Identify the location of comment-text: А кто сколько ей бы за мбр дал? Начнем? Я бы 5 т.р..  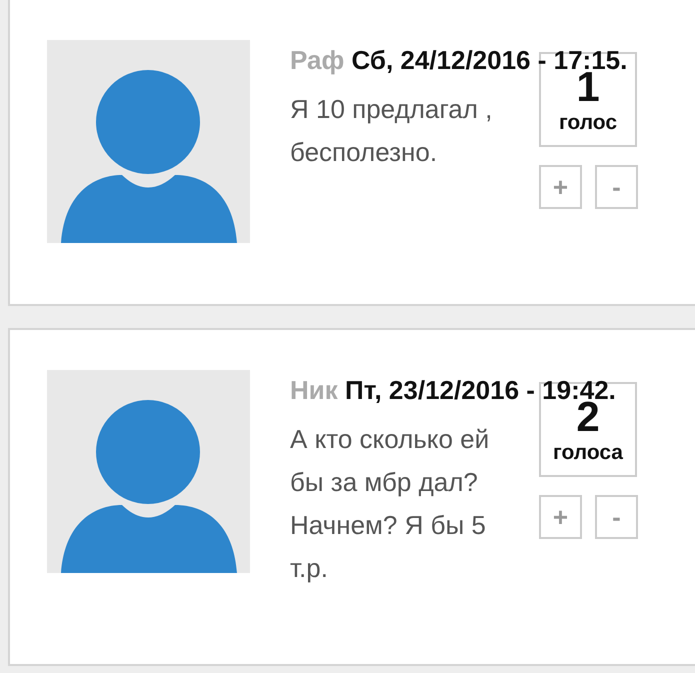
(390, 504).